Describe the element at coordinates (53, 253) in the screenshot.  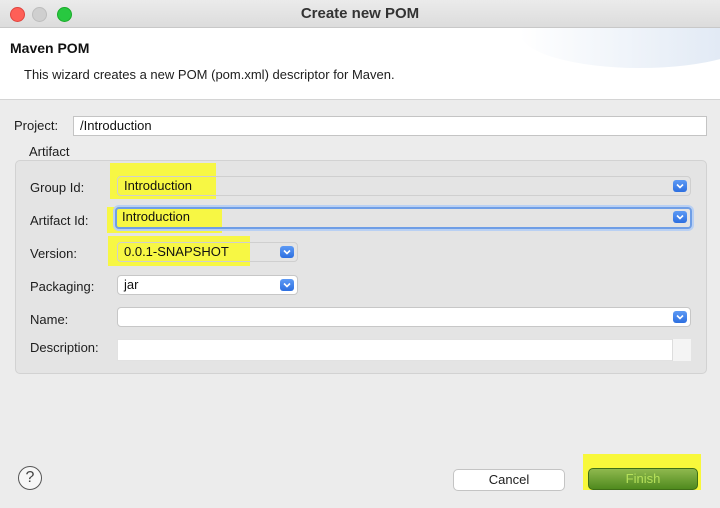
I see `version-label: Version:` at that location.